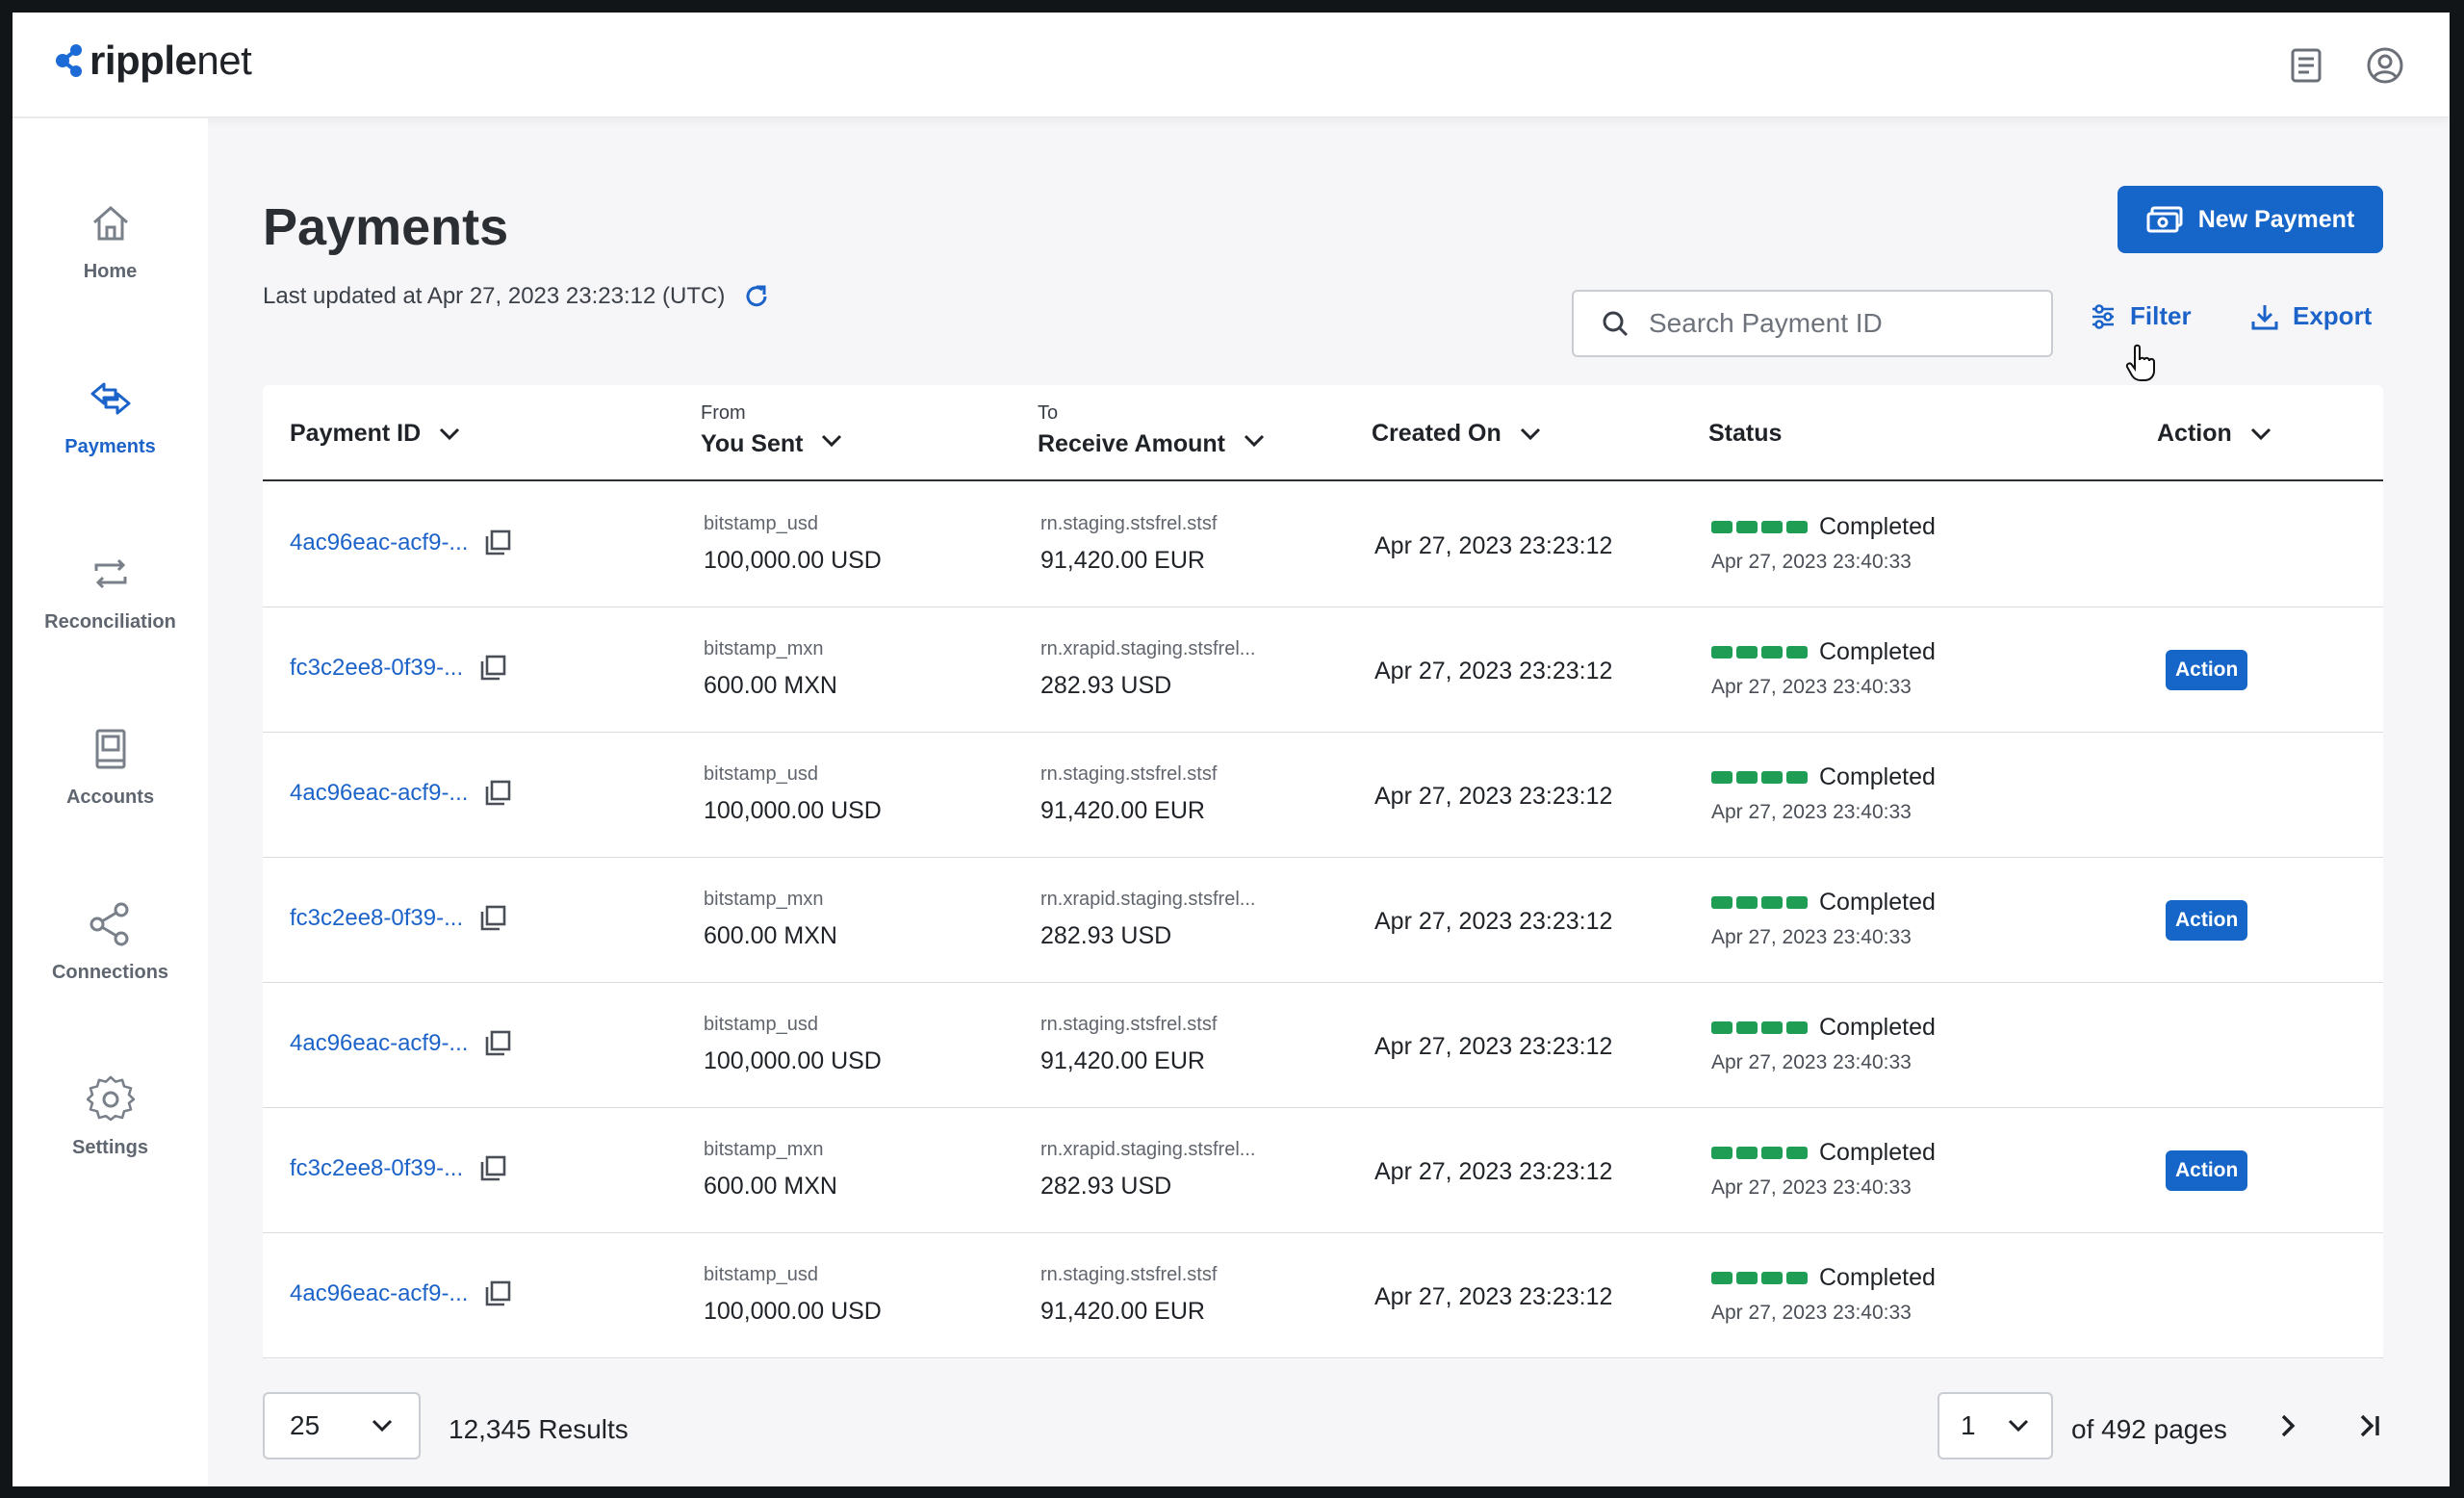 The height and width of the screenshot is (1498, 2464). I want to click on search-input, so click(1832, 323).